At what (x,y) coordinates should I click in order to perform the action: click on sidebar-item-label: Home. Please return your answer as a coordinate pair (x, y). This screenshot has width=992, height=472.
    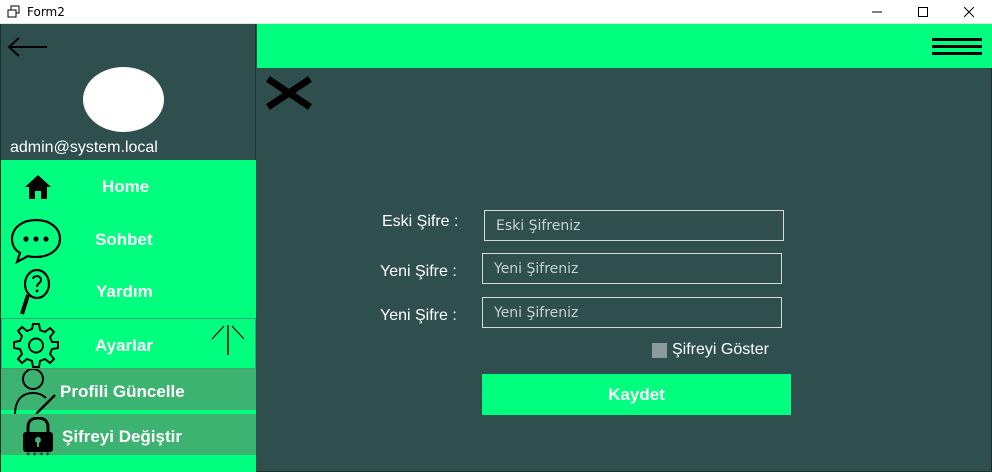
    Looking at the image, I should click on (126, 186).